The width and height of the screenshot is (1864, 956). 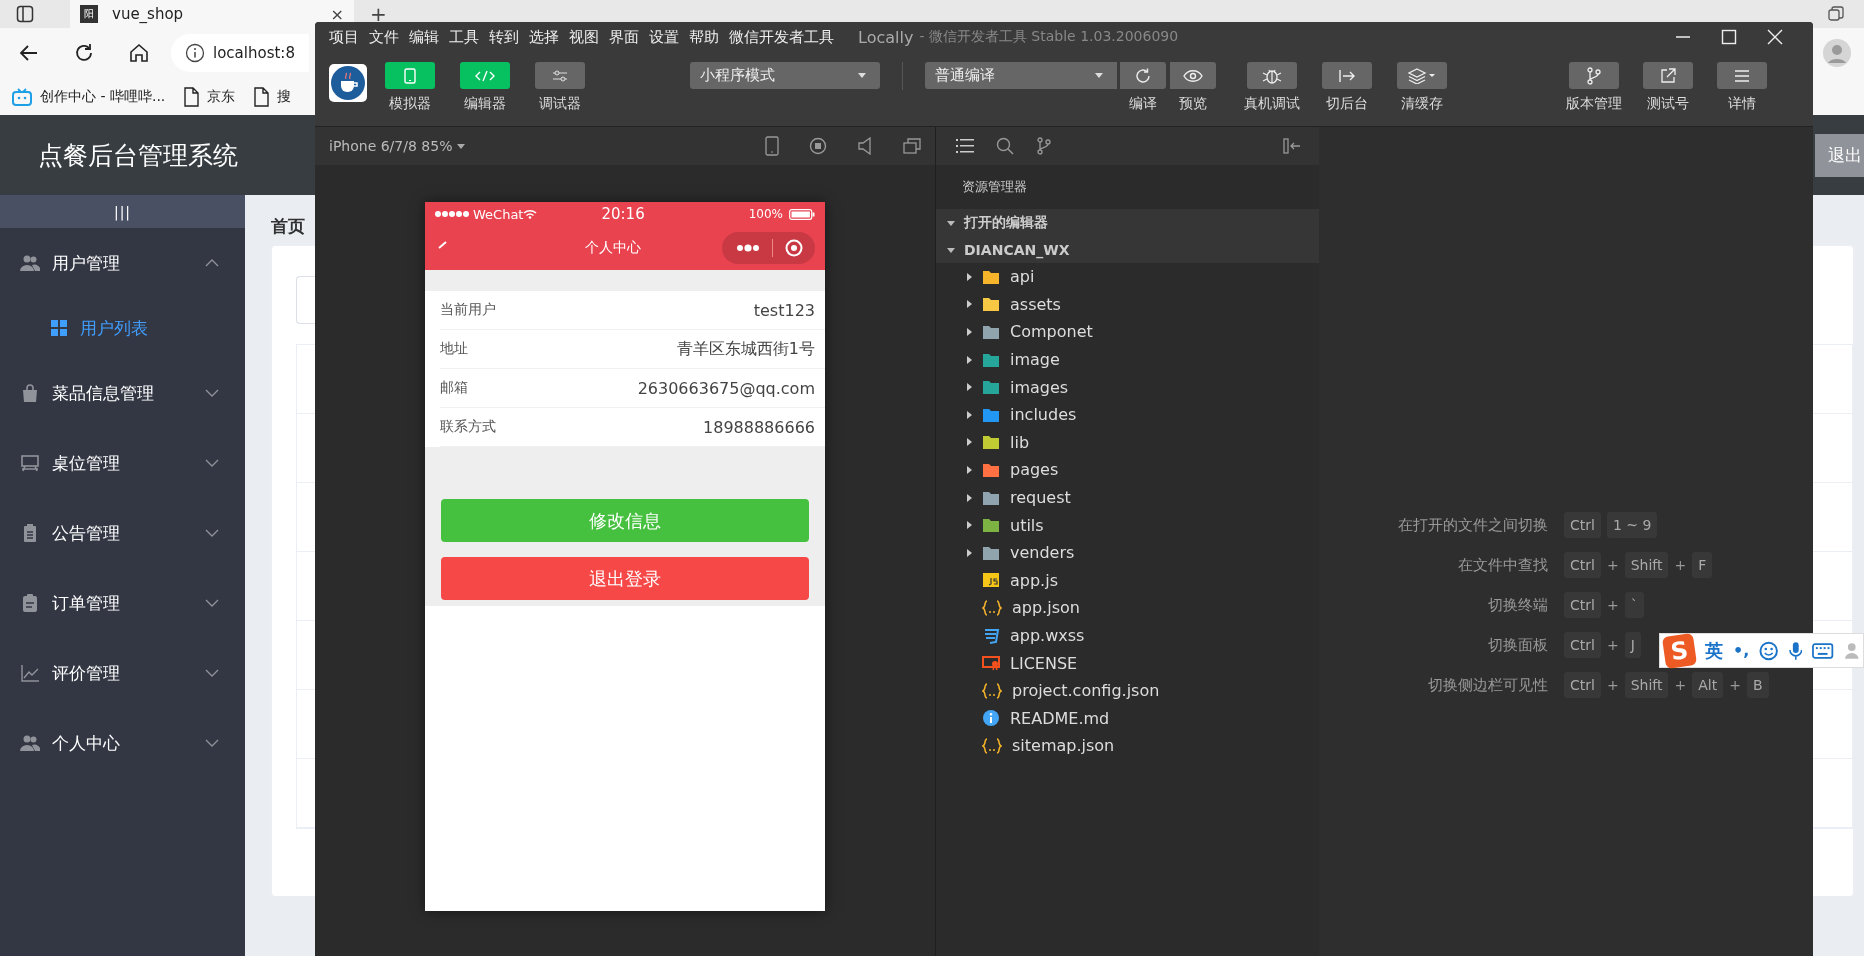 What do you see at coordinates (344, 37) in the screenshot?
I see `menu-bar-item: 项目` at bounding box center [344, 37].